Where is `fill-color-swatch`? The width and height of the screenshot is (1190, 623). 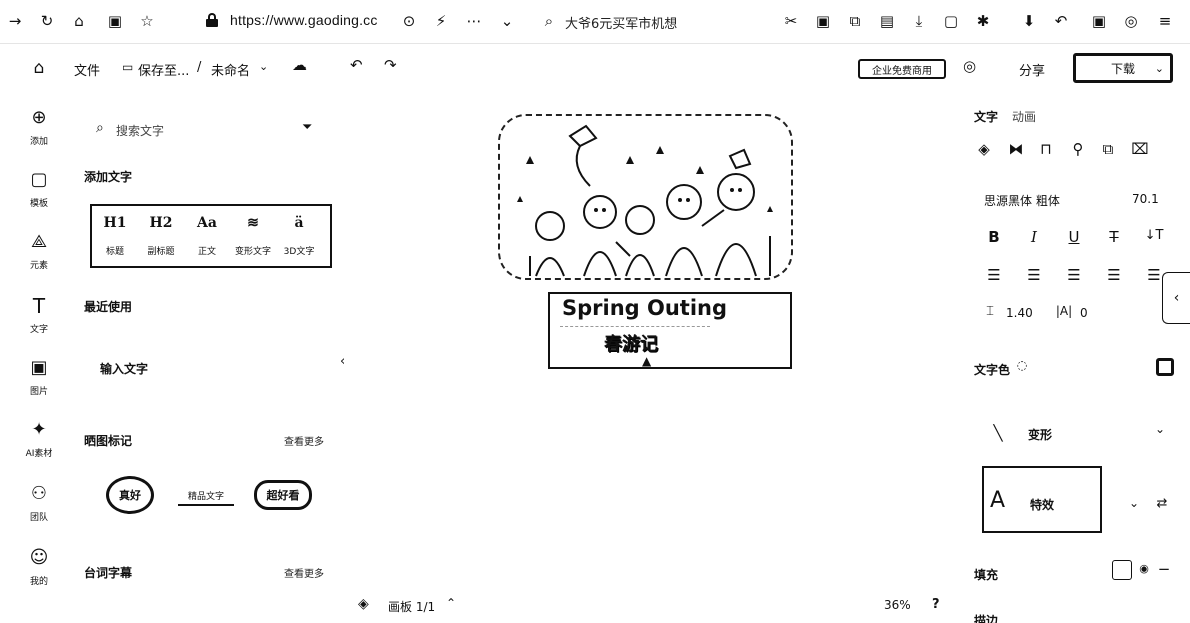
fill-color-swatch is located at coordinates (1122, 570).